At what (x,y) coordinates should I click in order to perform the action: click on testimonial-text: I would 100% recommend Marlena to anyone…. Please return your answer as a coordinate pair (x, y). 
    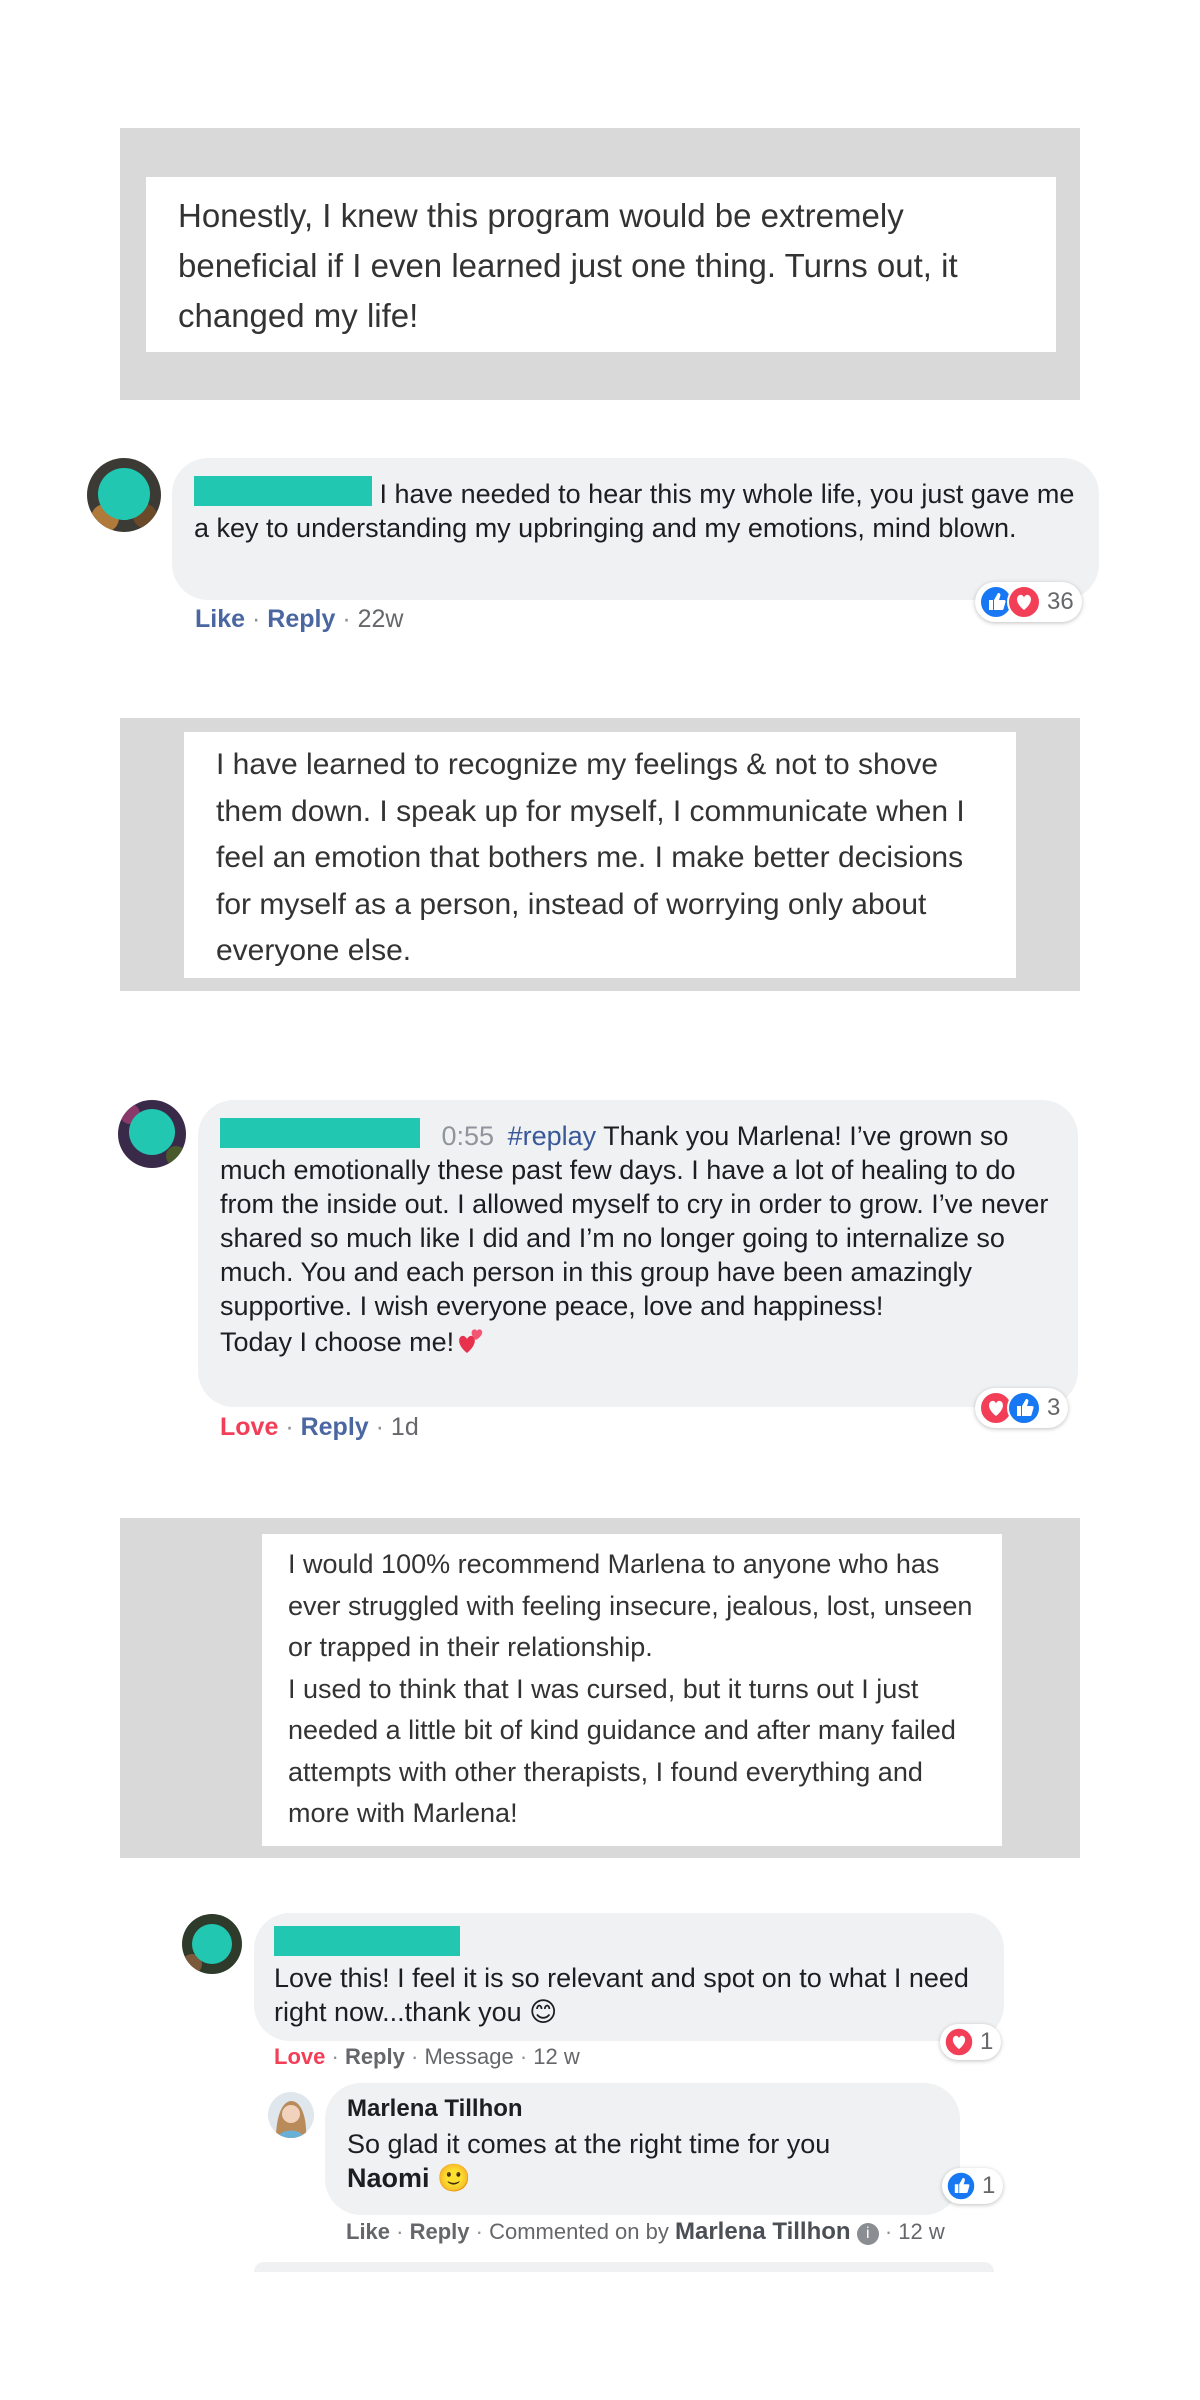
    Looking at the image, I should click on (633, 1689).